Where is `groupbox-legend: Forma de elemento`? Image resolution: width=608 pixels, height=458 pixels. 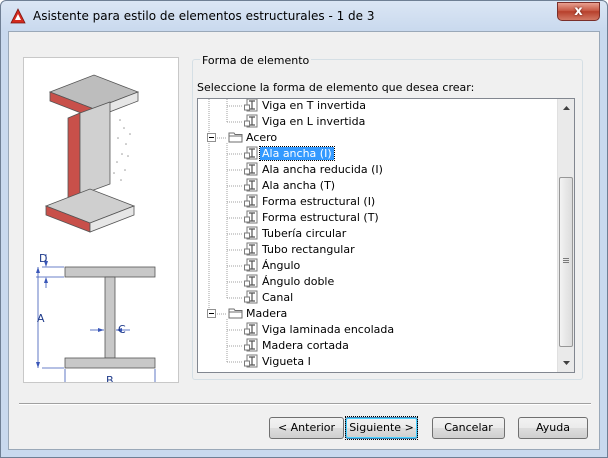
groupbox-legend: Forma de elemento is located at coordinates (256, 60).